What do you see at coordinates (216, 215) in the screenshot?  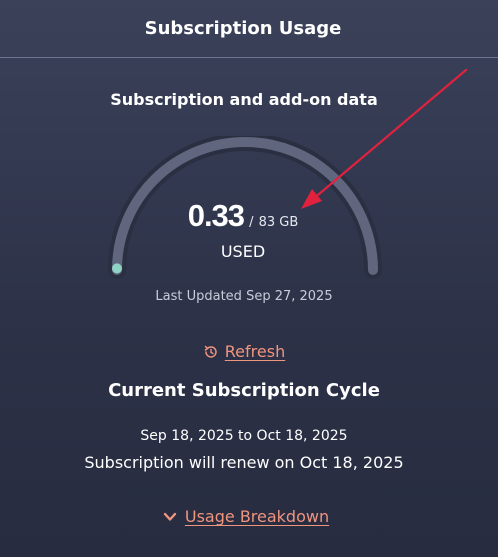 I see `used-amount: 0.33` at bounding box center [216, 215].